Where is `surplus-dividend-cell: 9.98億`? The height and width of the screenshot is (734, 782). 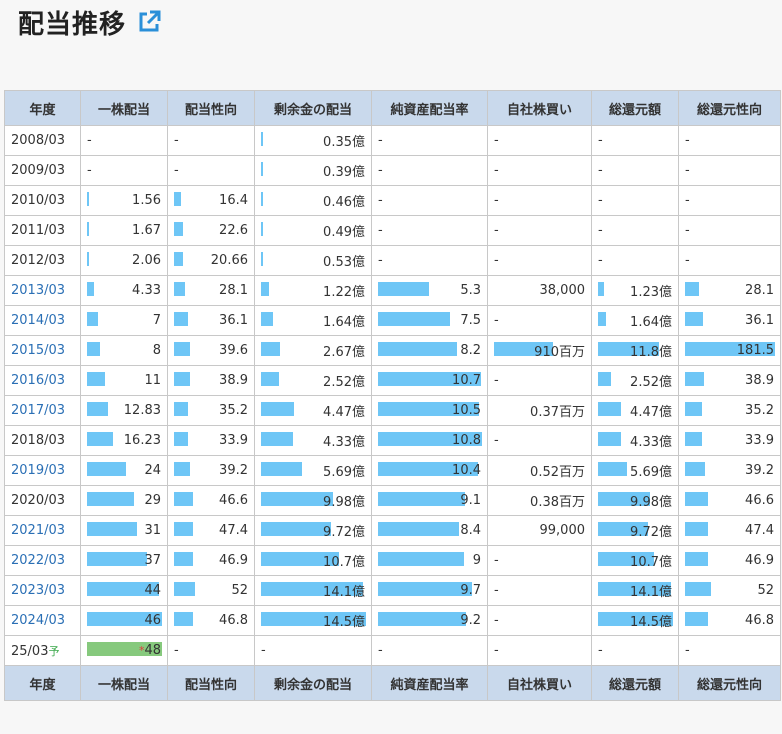 surplus-dividend-cell: 9.98億 is located at coordinates (313, 500).